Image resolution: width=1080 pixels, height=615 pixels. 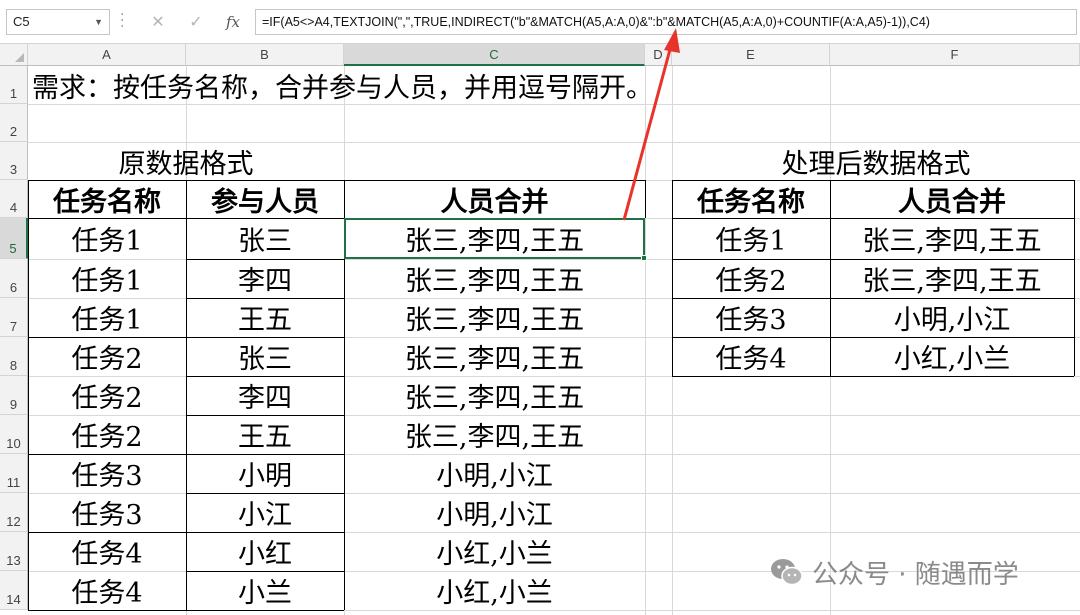 What do you see at coordinates (751, 55) in the screenshot?
I see `column-header-e: E` at bounding box center [751, 55].